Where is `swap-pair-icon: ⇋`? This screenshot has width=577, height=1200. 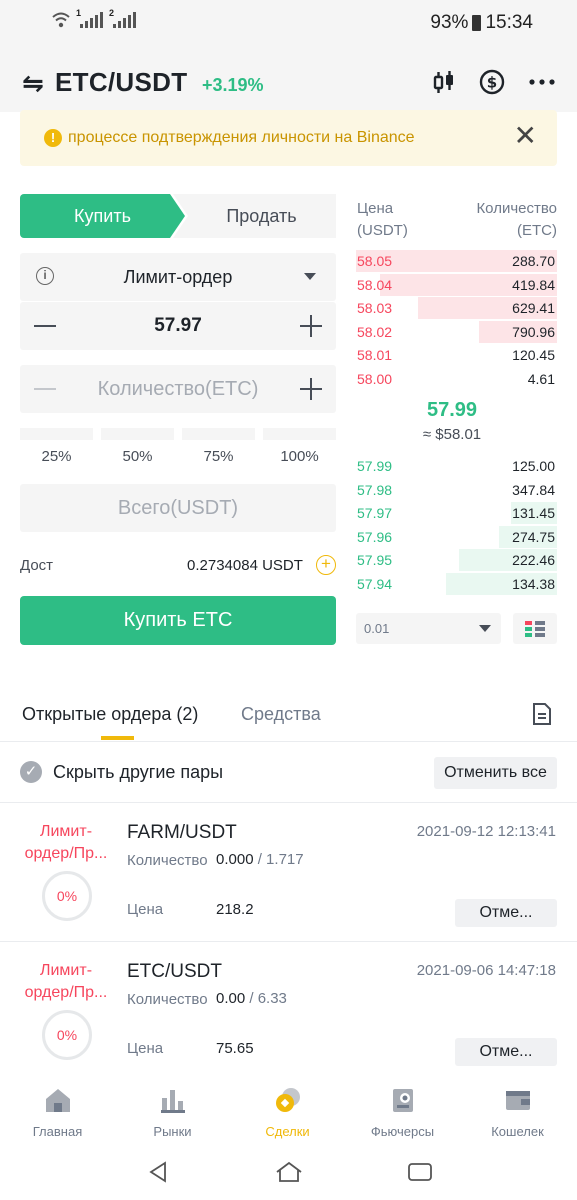 swap-pair-icon: ⇋ is located at coordinates (33, 83).